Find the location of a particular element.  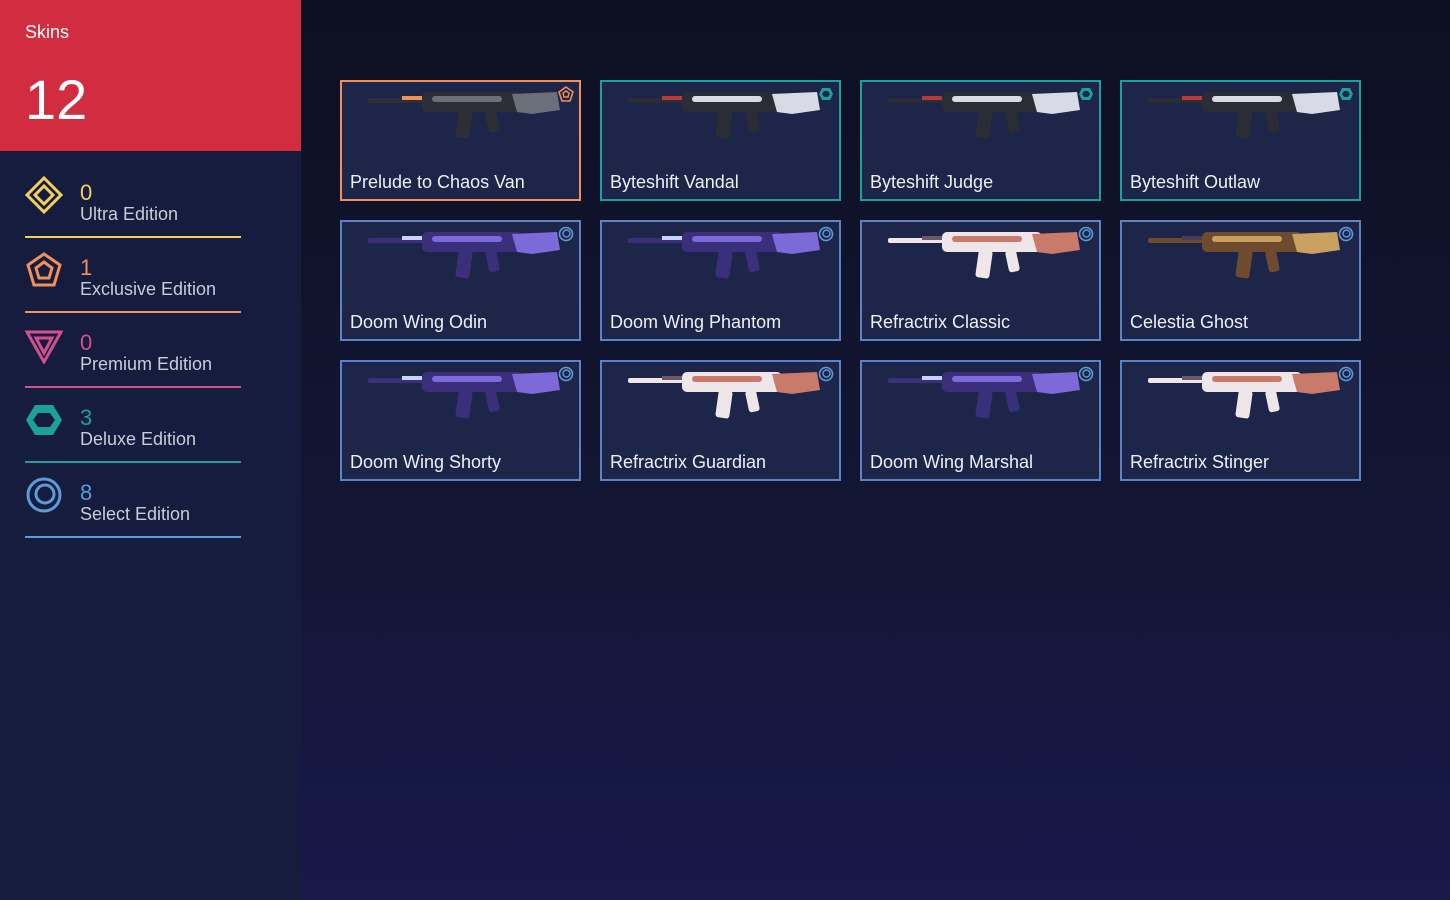

tier-name: Ultra Edition is located at coordinates (129, 214).